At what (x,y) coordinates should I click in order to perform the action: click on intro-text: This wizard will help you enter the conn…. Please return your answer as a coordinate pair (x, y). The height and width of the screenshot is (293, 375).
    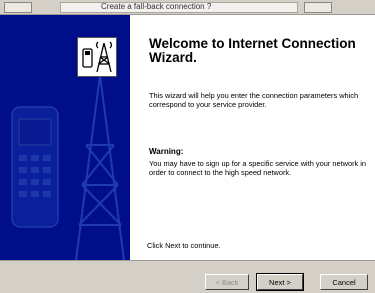
    Looking at the image, I should click on (254, 100).